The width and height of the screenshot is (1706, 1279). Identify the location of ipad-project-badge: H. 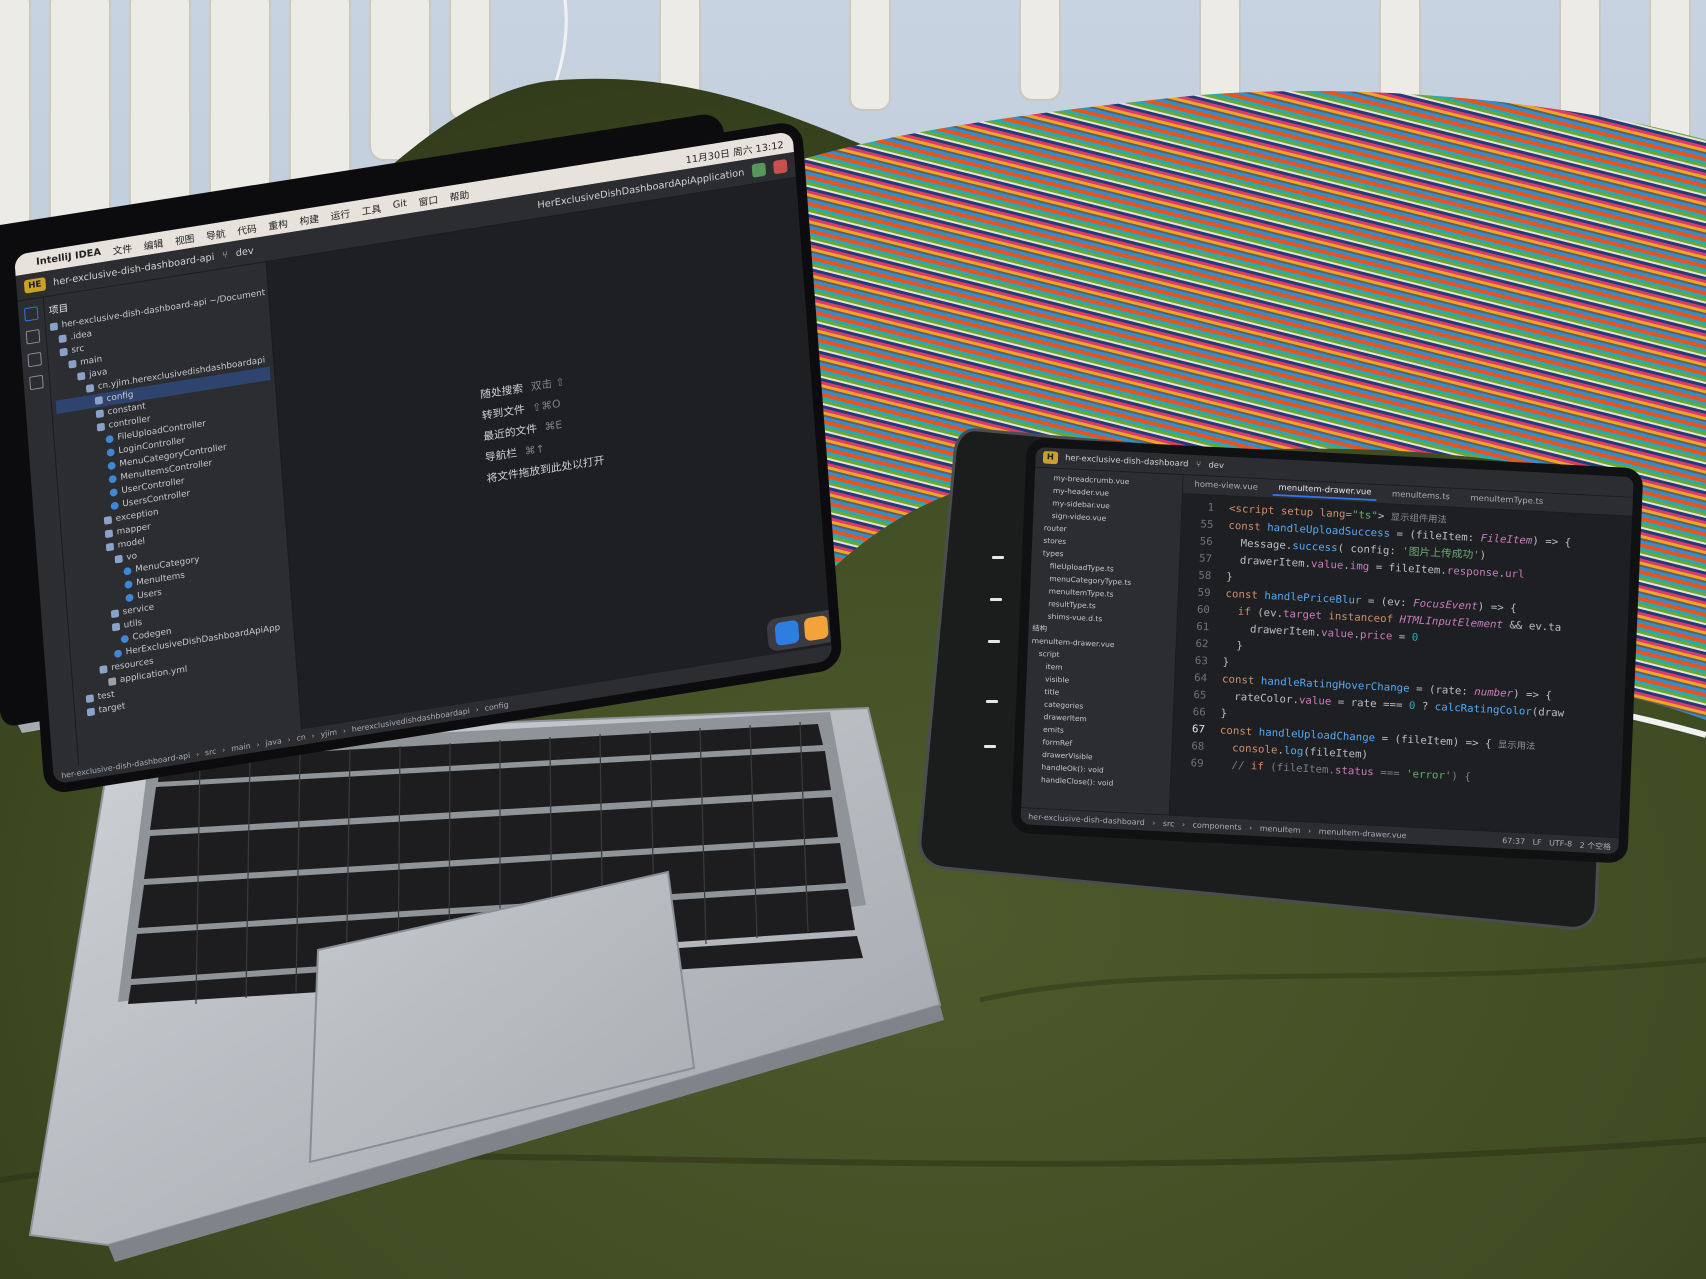
(1050, 457).